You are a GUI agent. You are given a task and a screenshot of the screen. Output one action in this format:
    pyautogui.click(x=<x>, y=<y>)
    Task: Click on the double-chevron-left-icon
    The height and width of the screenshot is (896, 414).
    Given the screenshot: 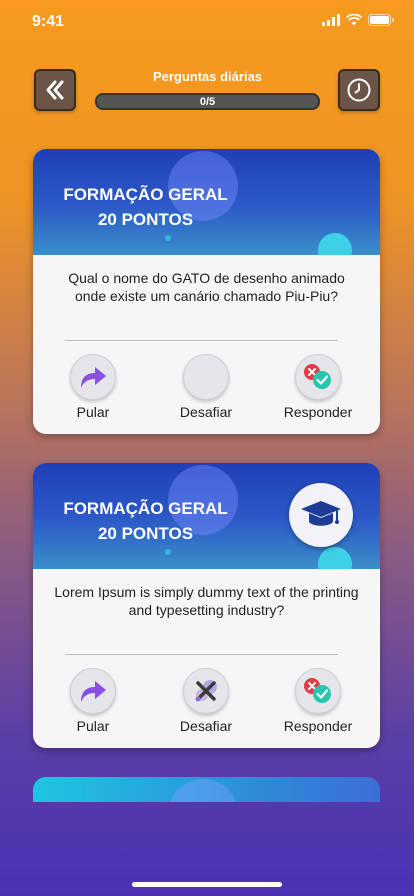 What is the action you would take?
    pyautogui.click(x=55, y=90)
    